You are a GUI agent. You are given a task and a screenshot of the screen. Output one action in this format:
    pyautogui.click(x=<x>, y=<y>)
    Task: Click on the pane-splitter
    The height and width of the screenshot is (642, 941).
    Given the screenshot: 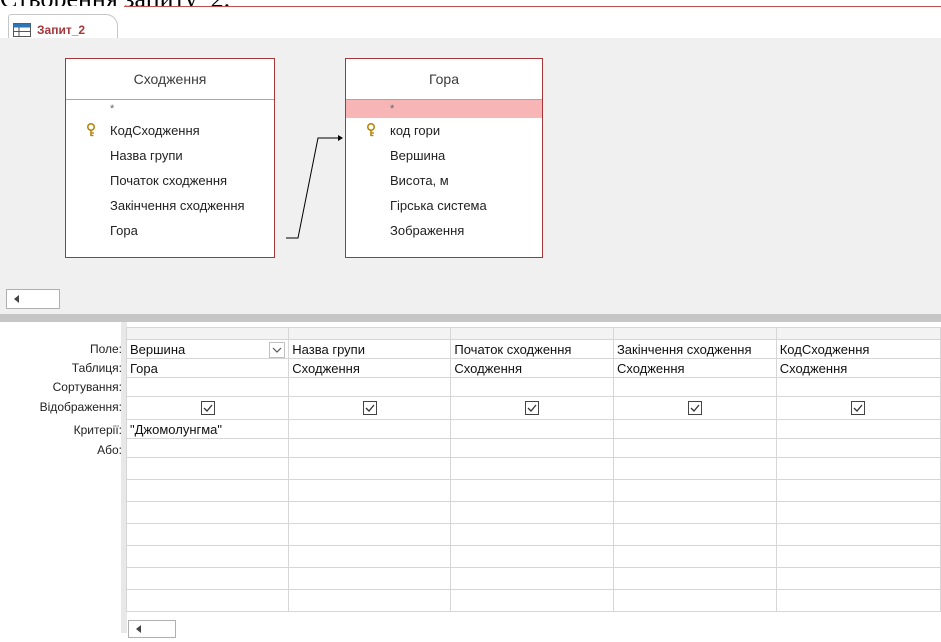 What is the action you would take?
    pyautogui.click(x=470, y=318)
    